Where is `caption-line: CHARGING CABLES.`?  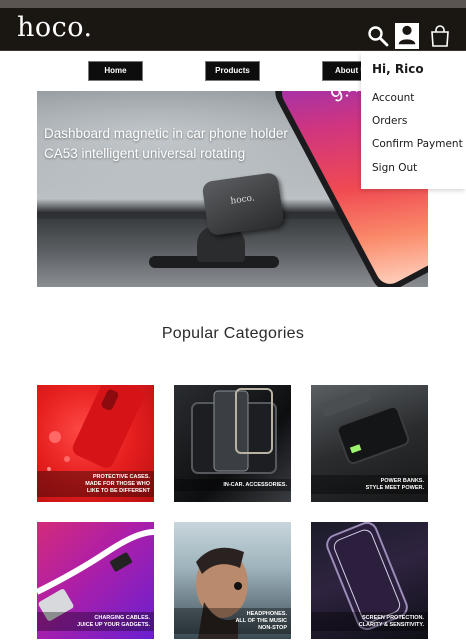 caption-line: CHARGING CABLES. is located at coordinates (122, 618).